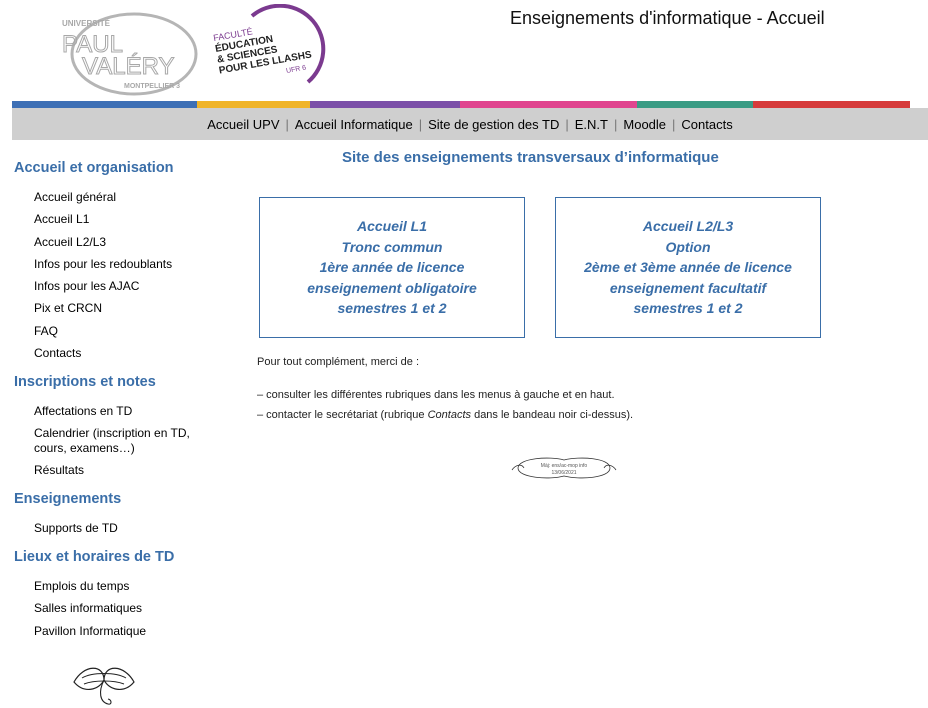 The height and width of the screenshot is (708, 928). I want to click on sidebar-section-title: Lieux et horaires de TD, so click(94, 557).